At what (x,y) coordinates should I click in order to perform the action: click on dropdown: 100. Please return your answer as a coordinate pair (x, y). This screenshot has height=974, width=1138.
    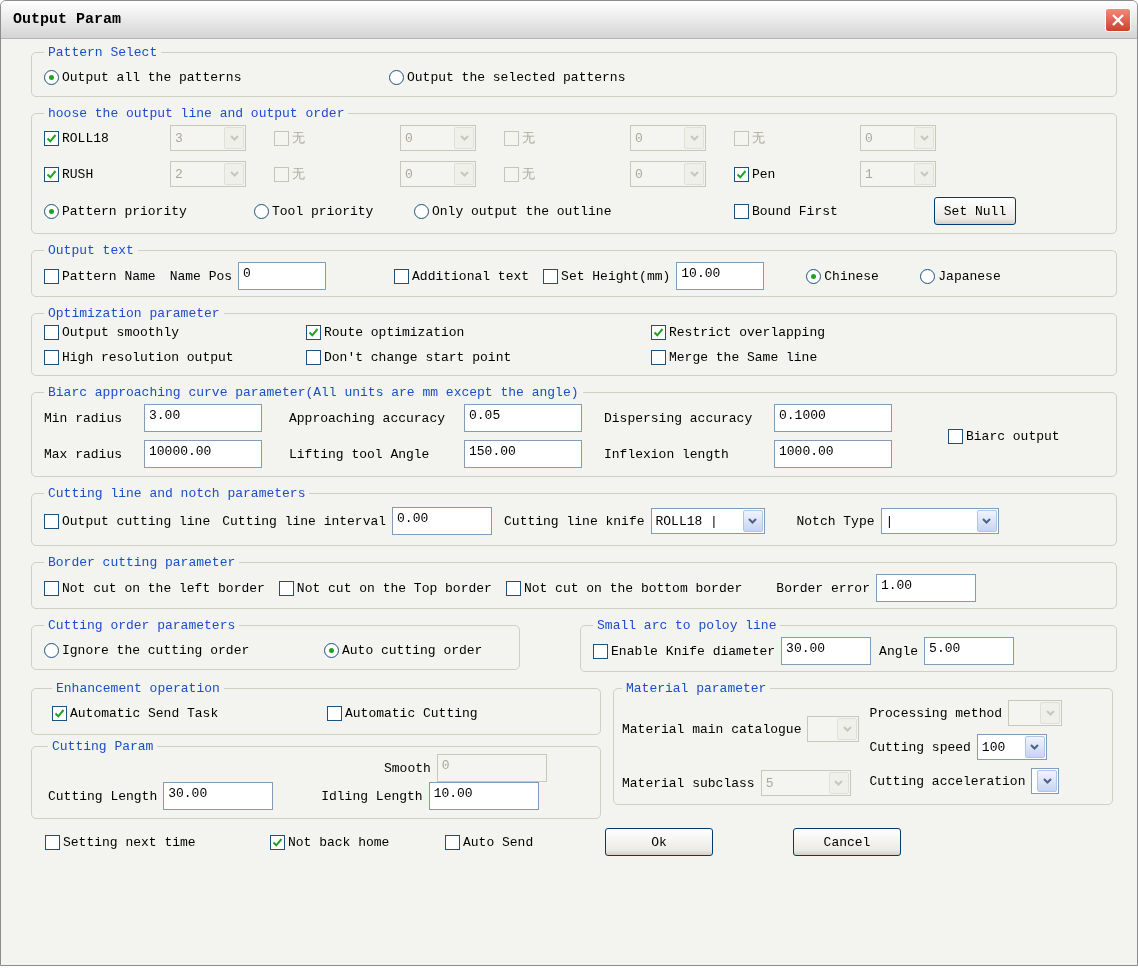
    Looking at the image, I should click on (1011, 747).